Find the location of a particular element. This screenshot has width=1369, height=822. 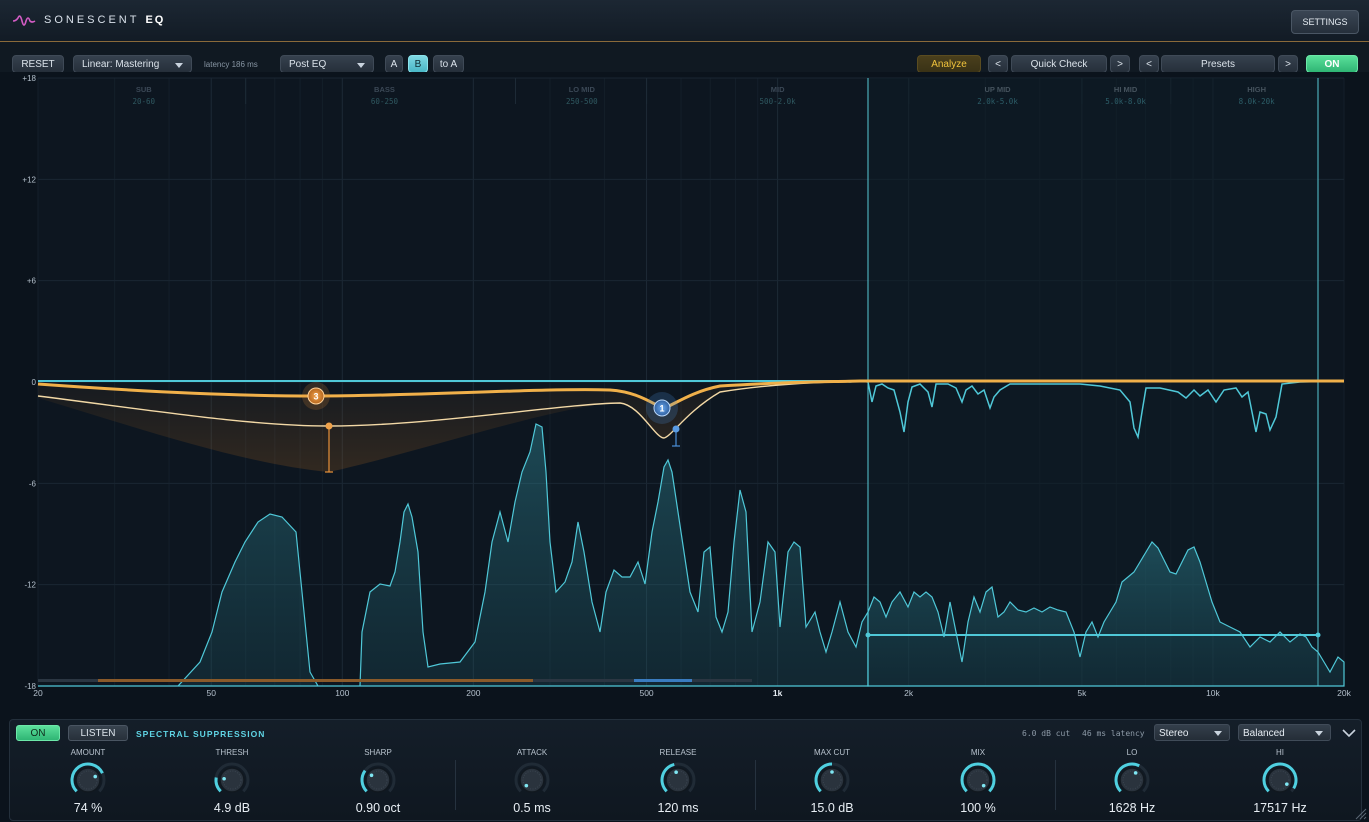

knob-value: 0.90 oct is located at coordinates (378, 808).